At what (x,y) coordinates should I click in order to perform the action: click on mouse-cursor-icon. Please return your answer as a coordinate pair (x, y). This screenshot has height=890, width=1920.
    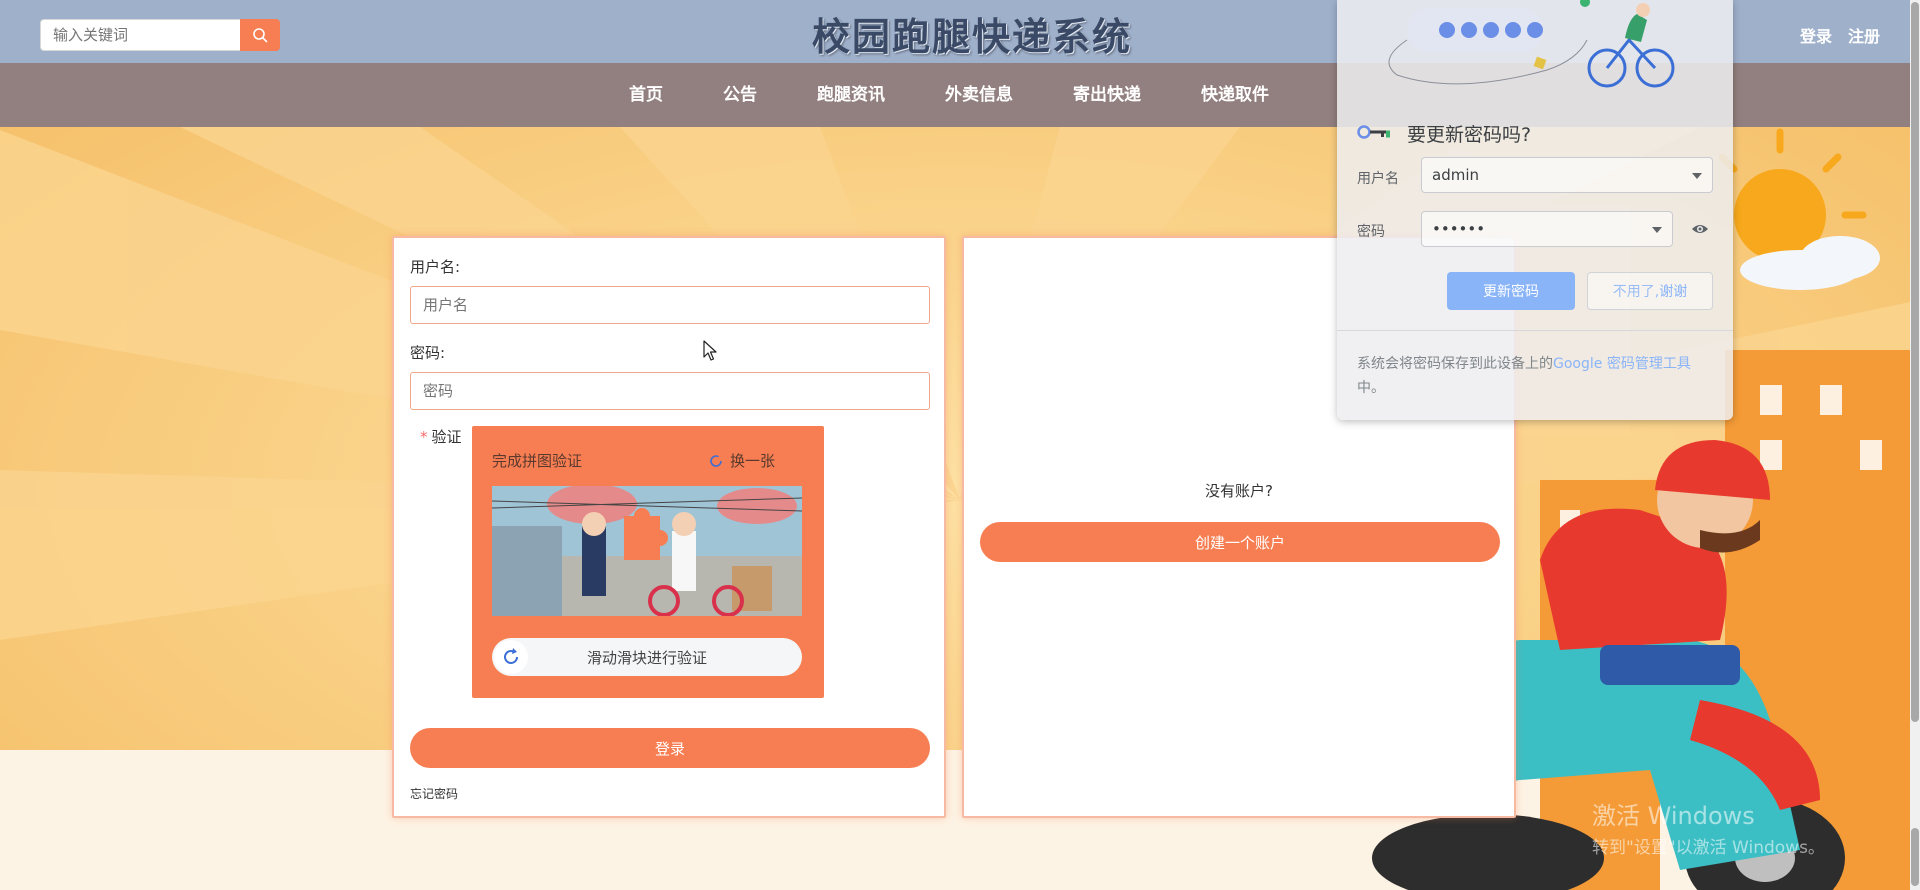
    Looking at the image, I should click on (710, 350).